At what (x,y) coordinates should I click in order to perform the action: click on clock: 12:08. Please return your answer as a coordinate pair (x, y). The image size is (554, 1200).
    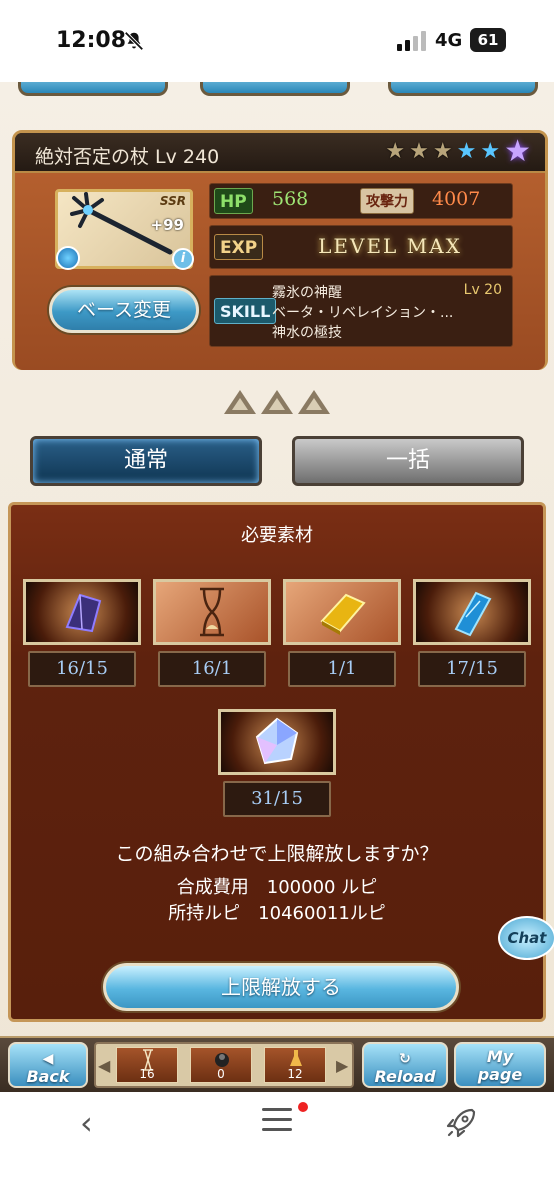
    Looking at the image, I should click on (91, 40).